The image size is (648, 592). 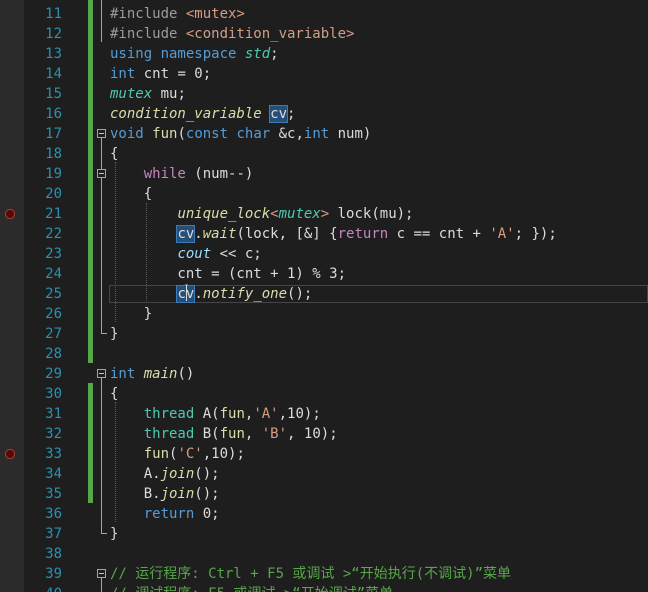 What do you see at coordinates (324, 154) in the screenshot?
I see `code-line: 18 {` at bounding box center [324, 154].